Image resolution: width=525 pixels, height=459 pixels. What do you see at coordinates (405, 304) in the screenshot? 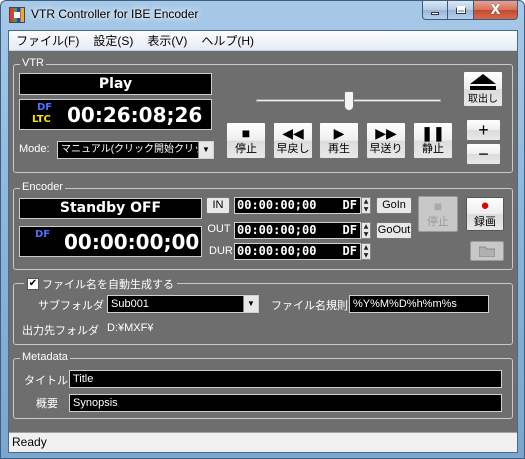
I see `filename-rule-value: %Y%M%D%h%m%s` at bounding box center [405, 304].